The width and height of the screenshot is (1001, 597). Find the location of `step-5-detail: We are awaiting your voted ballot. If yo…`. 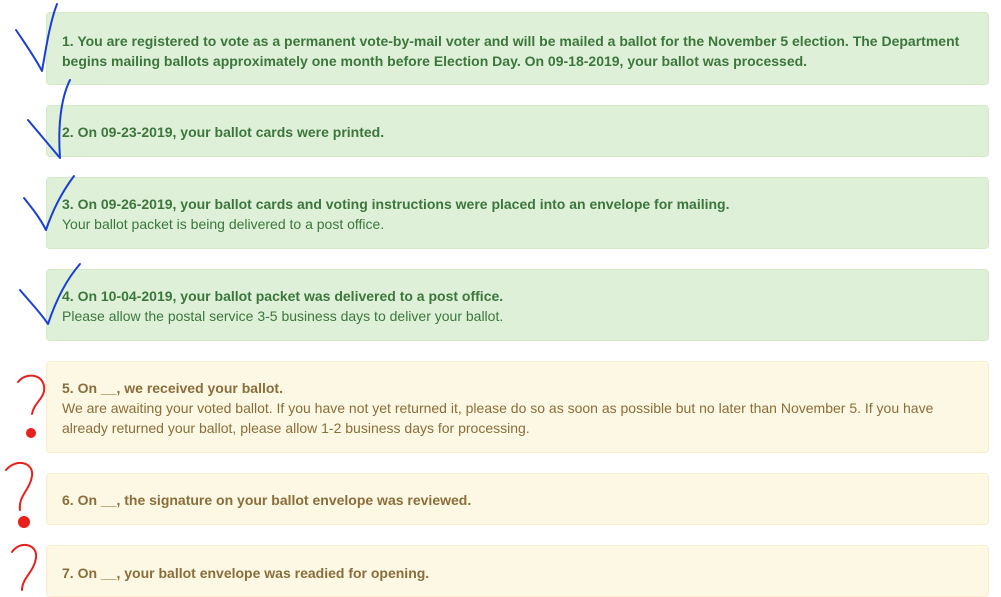

step-5-detail: We are awaiting your voted ballot. If yo… is located at coordinates (498, 418).